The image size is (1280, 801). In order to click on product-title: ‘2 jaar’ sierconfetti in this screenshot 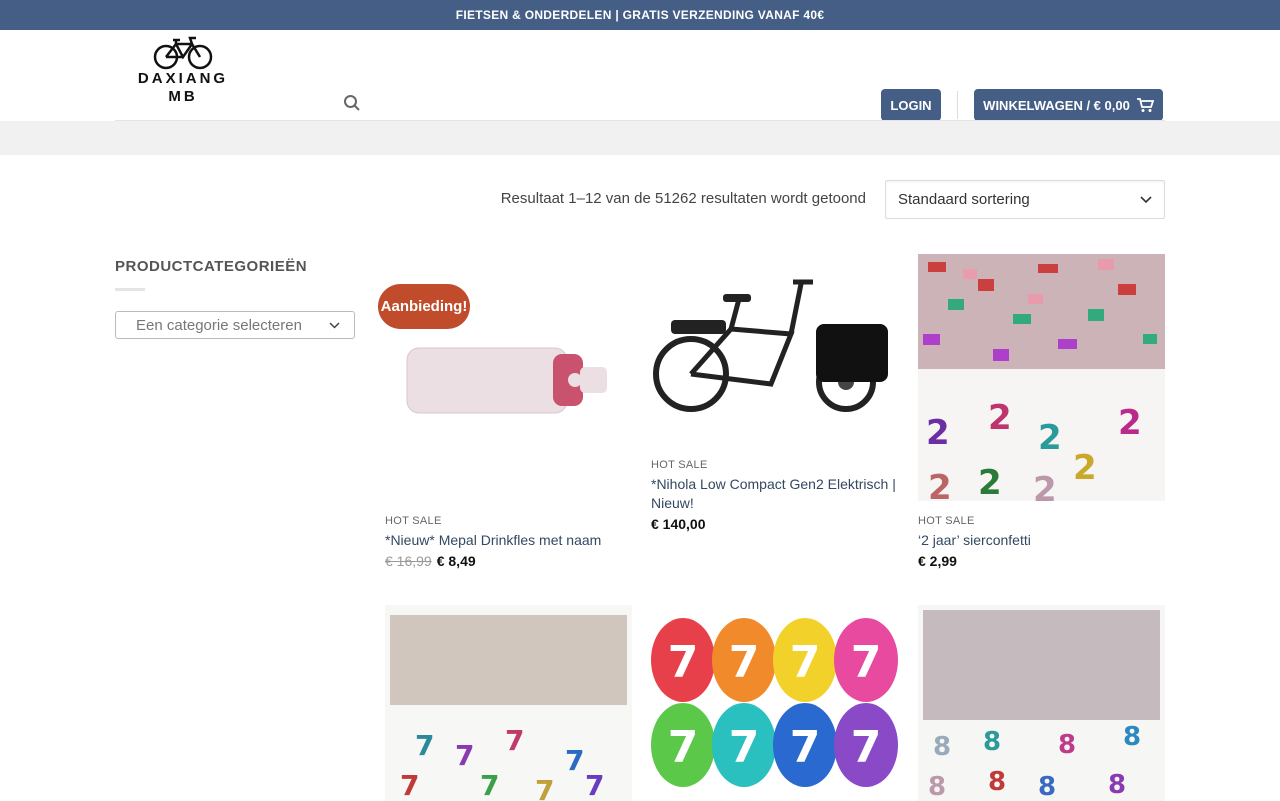, I will do `click(1041, 540)`.